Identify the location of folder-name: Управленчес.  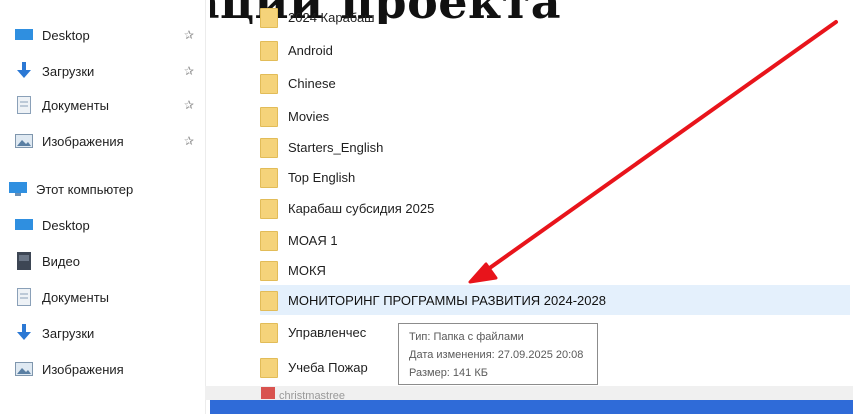
(327, 332).